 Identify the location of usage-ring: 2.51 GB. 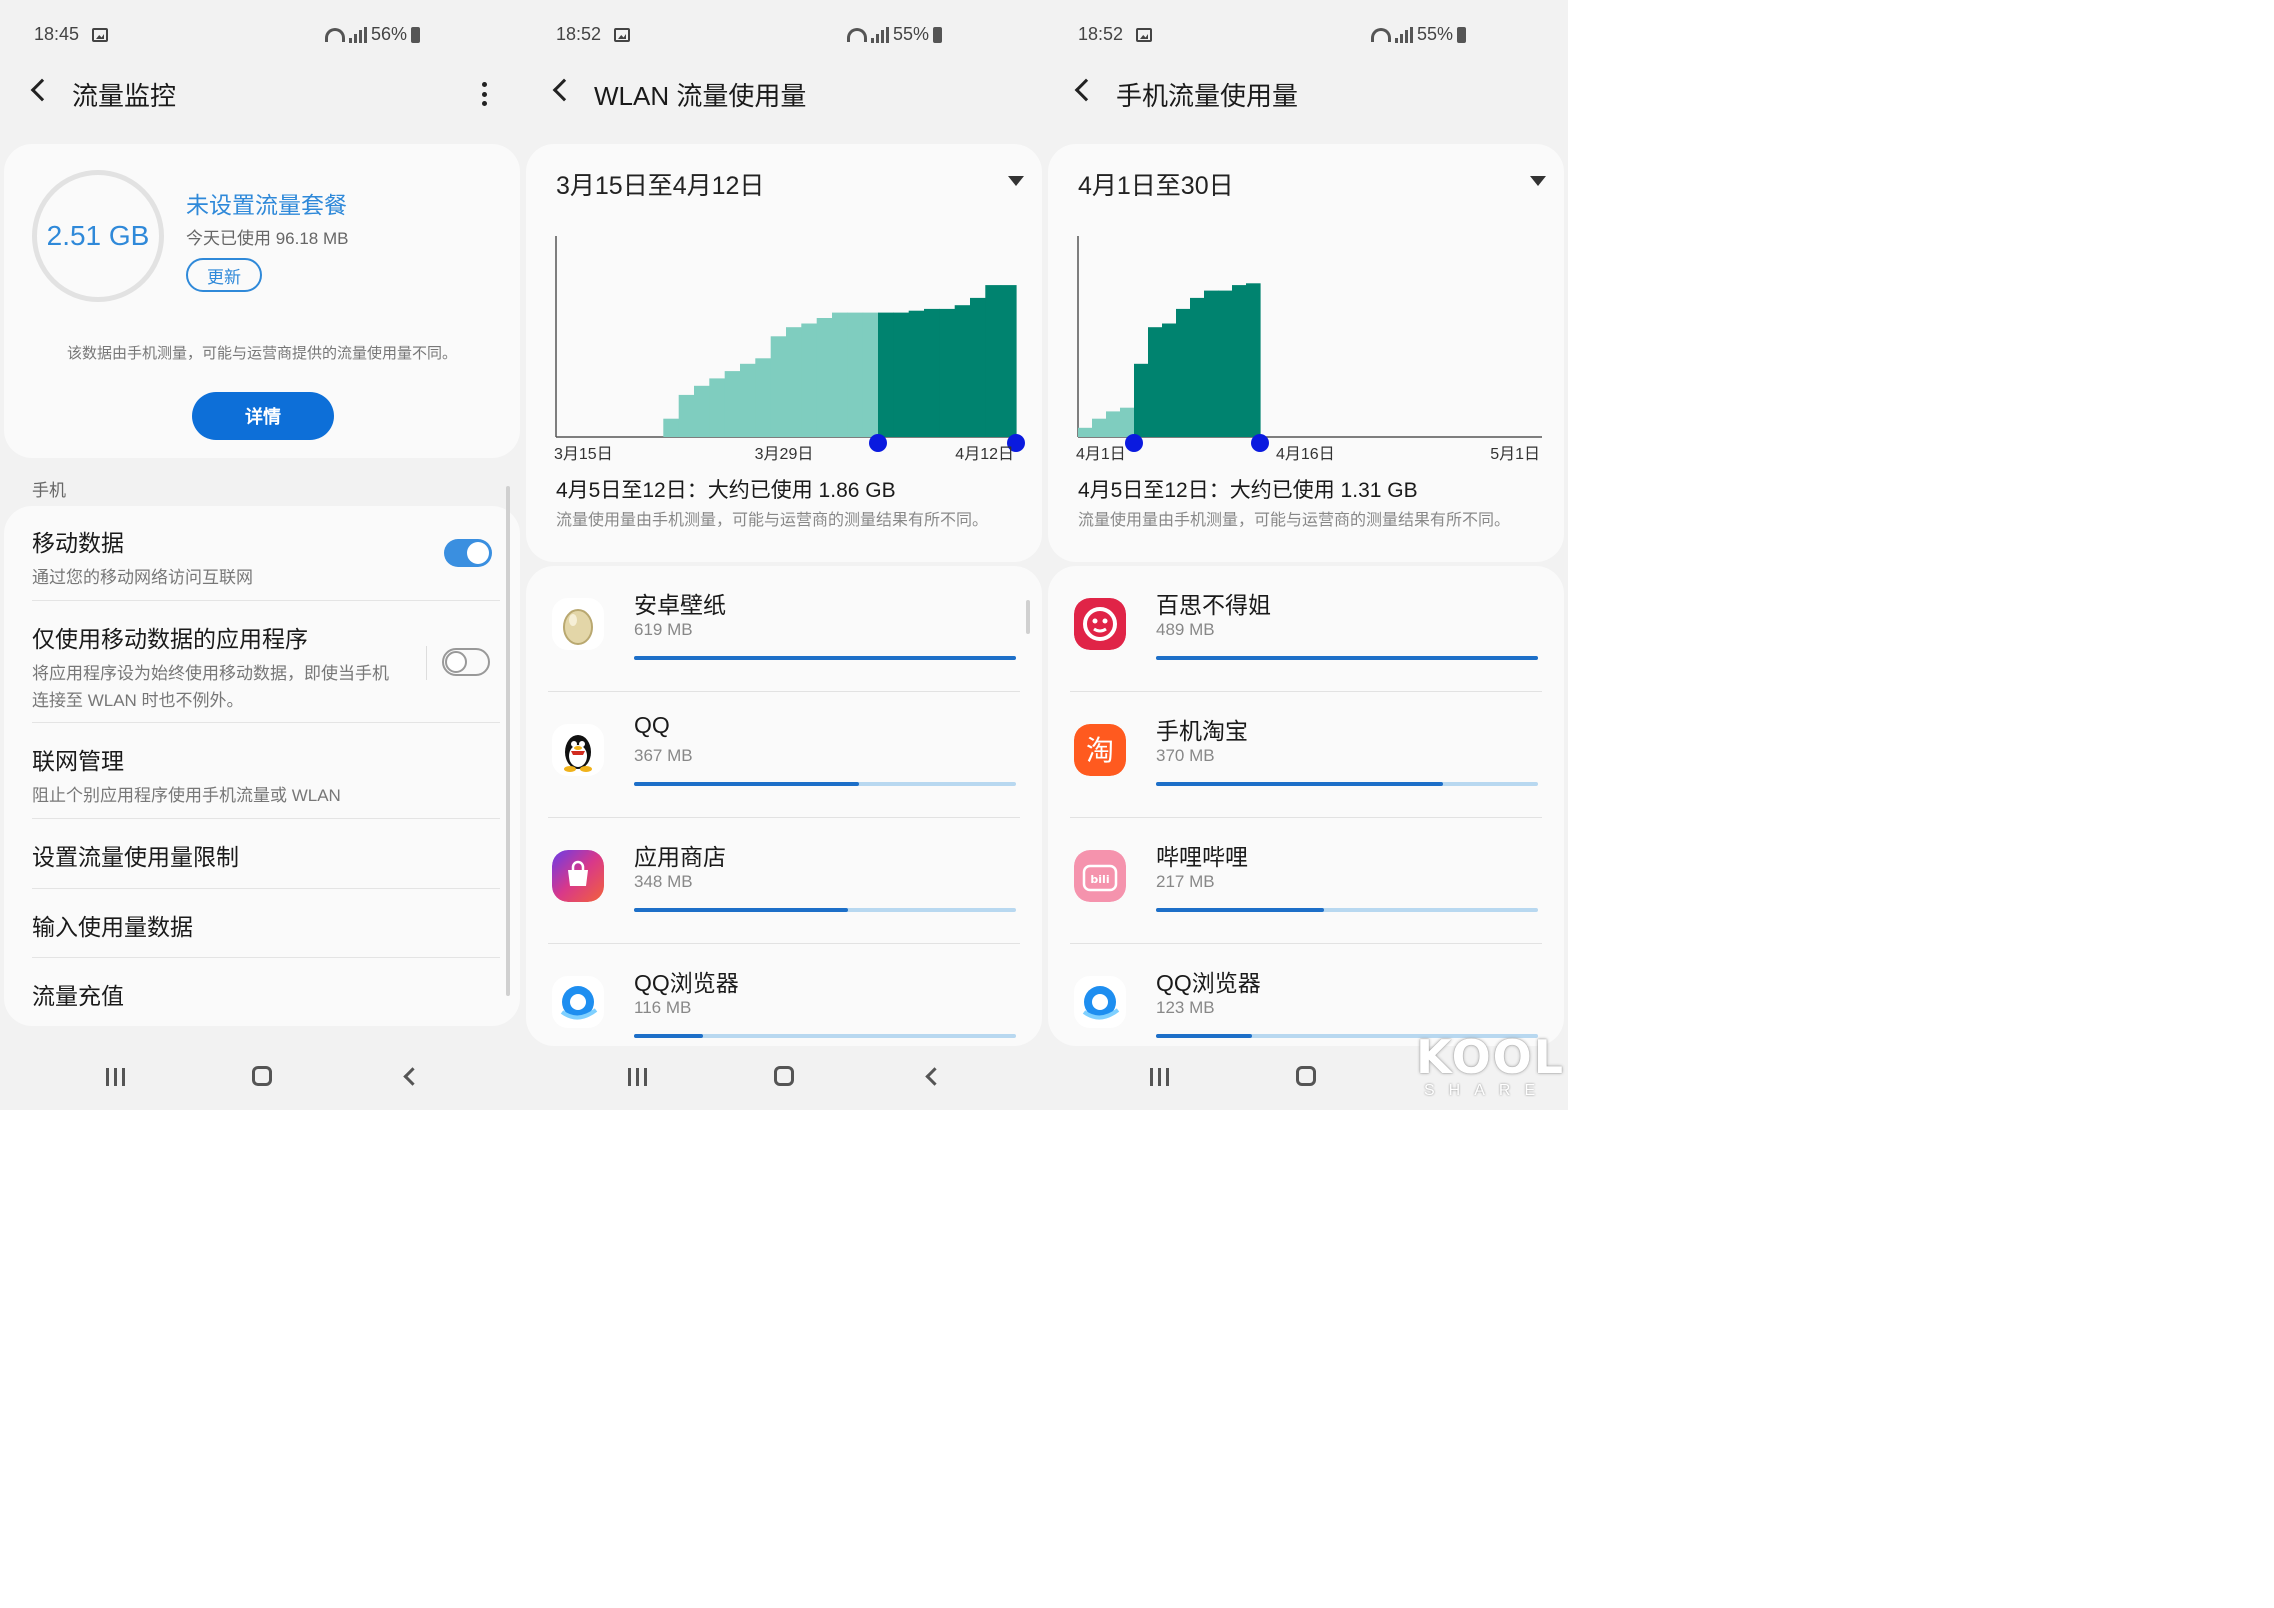
(98, 236).